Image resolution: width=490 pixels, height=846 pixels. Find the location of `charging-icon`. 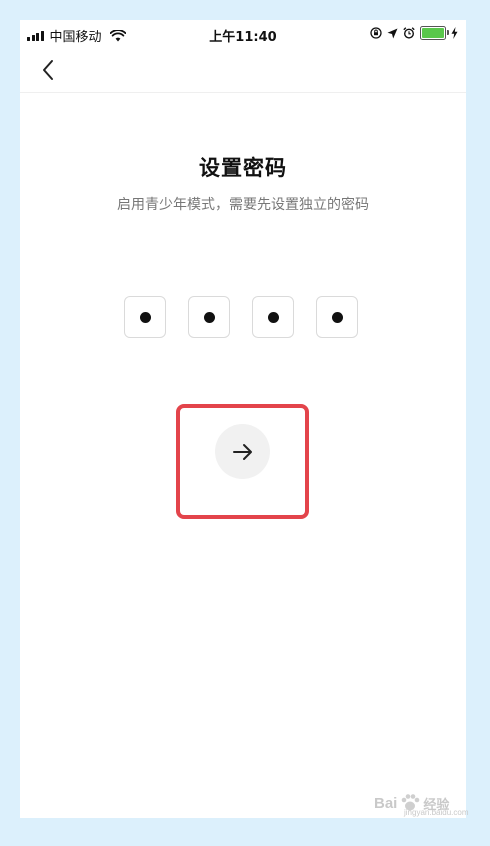

charging-icon is located at coordinates (454, 33).